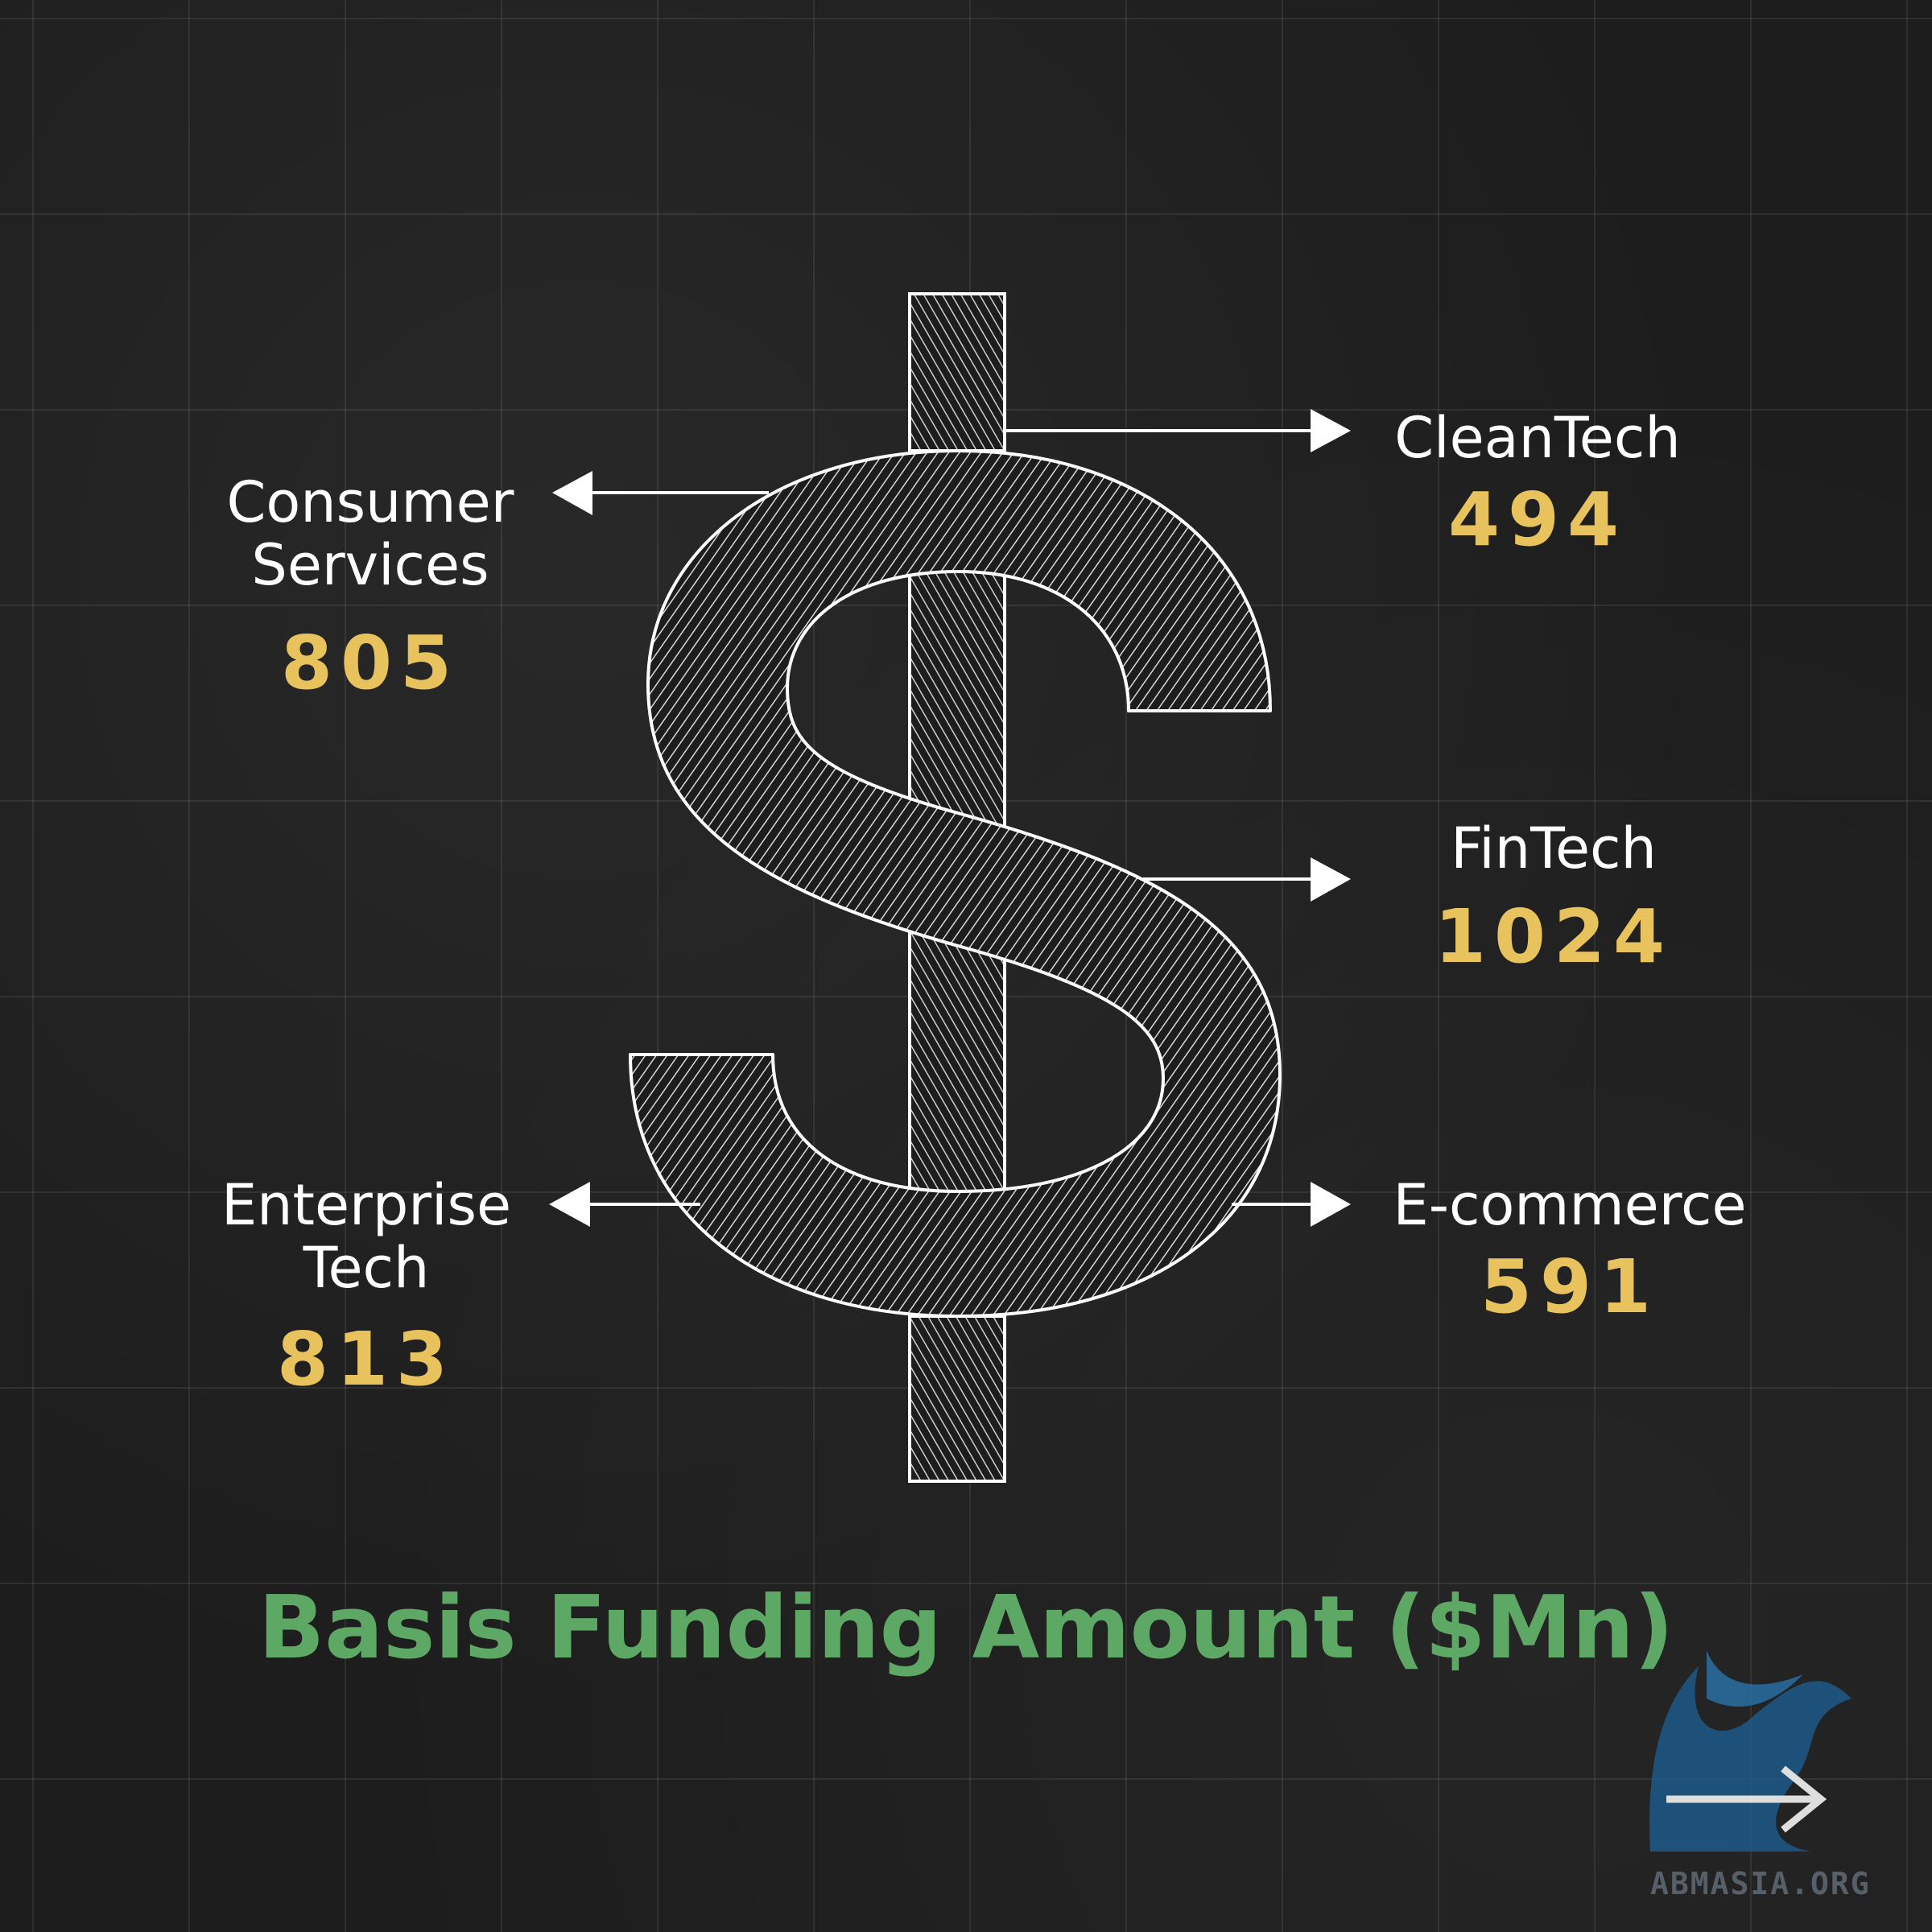 The width and height of the screenshot is (1932, 1932). I want to click on value-cleantech: 494, so click(1537, 520).